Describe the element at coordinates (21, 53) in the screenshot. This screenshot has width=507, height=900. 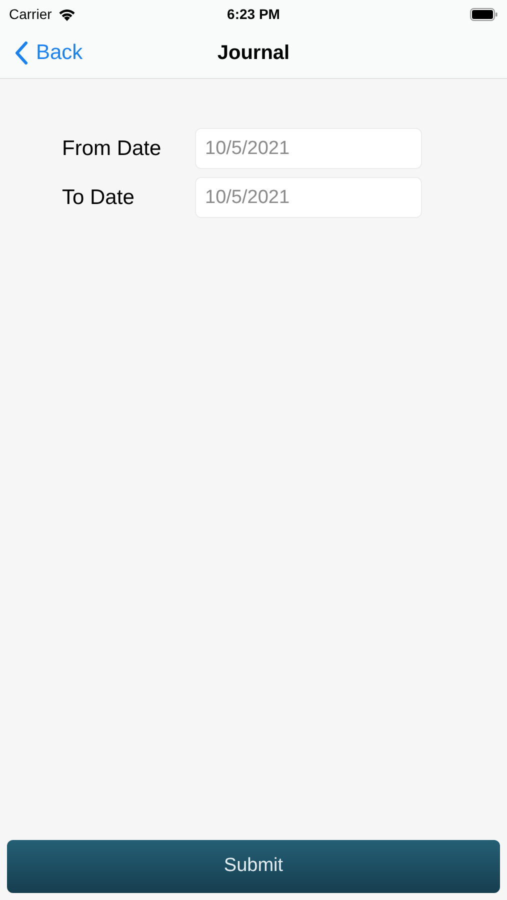
I see `chevron-left-icon` at that location.